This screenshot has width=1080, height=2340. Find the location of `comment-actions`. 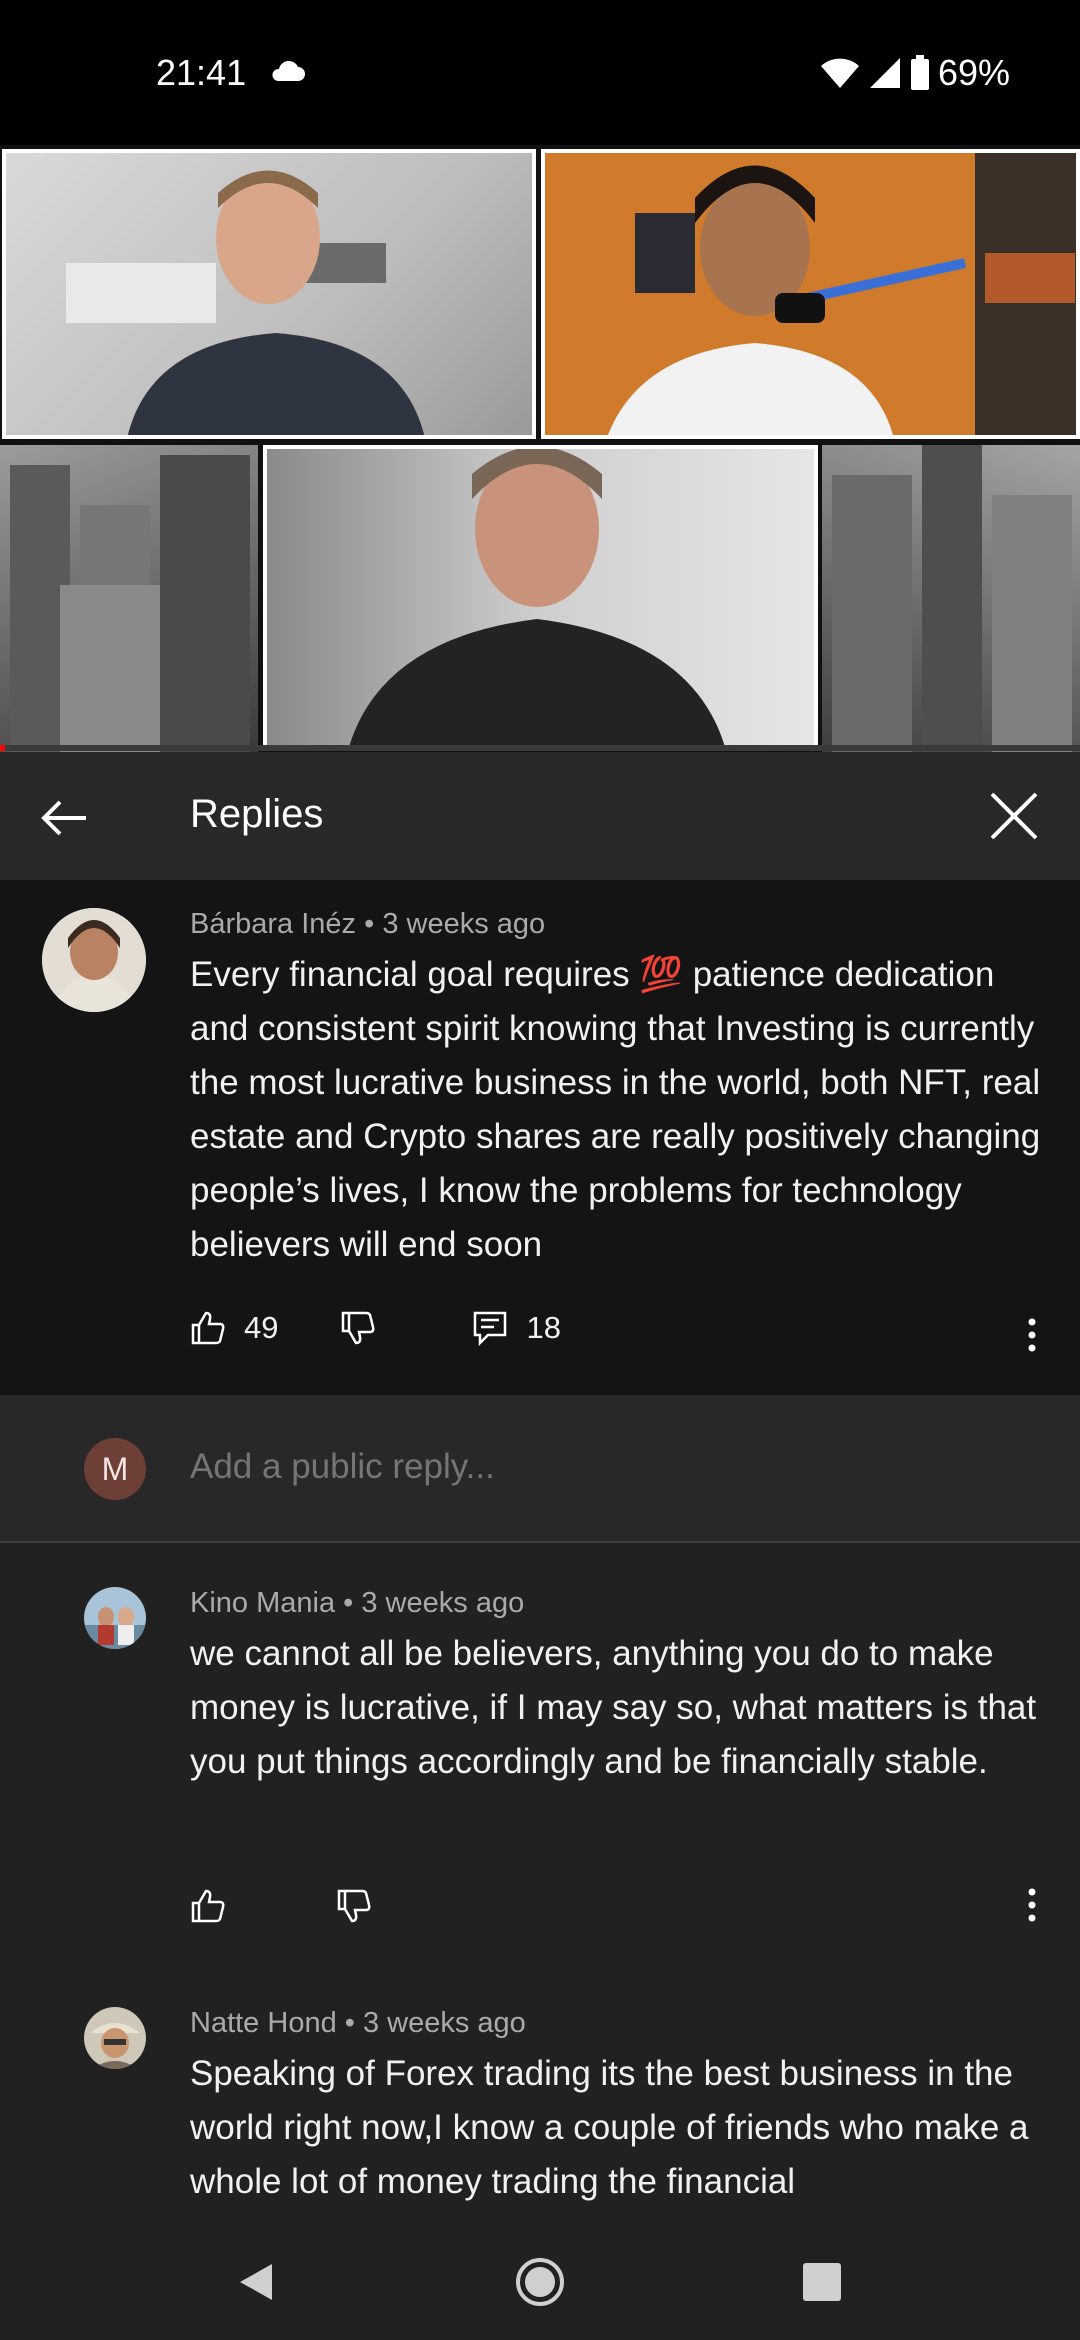

comment-actions is located at coordinates (281, 1906).